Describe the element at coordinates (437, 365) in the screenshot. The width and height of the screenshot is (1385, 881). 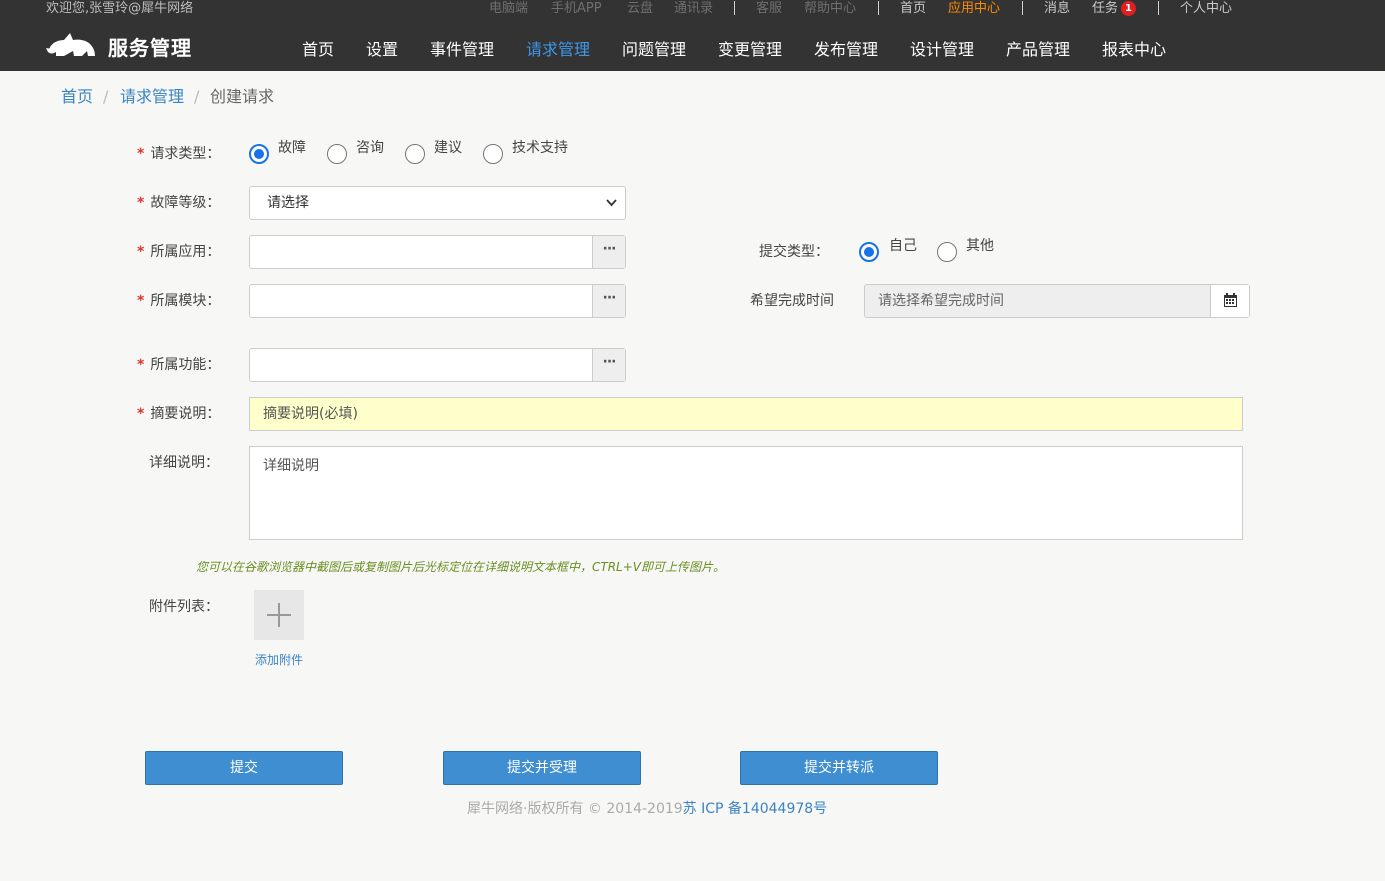
I see `function-input: ···` at that location.